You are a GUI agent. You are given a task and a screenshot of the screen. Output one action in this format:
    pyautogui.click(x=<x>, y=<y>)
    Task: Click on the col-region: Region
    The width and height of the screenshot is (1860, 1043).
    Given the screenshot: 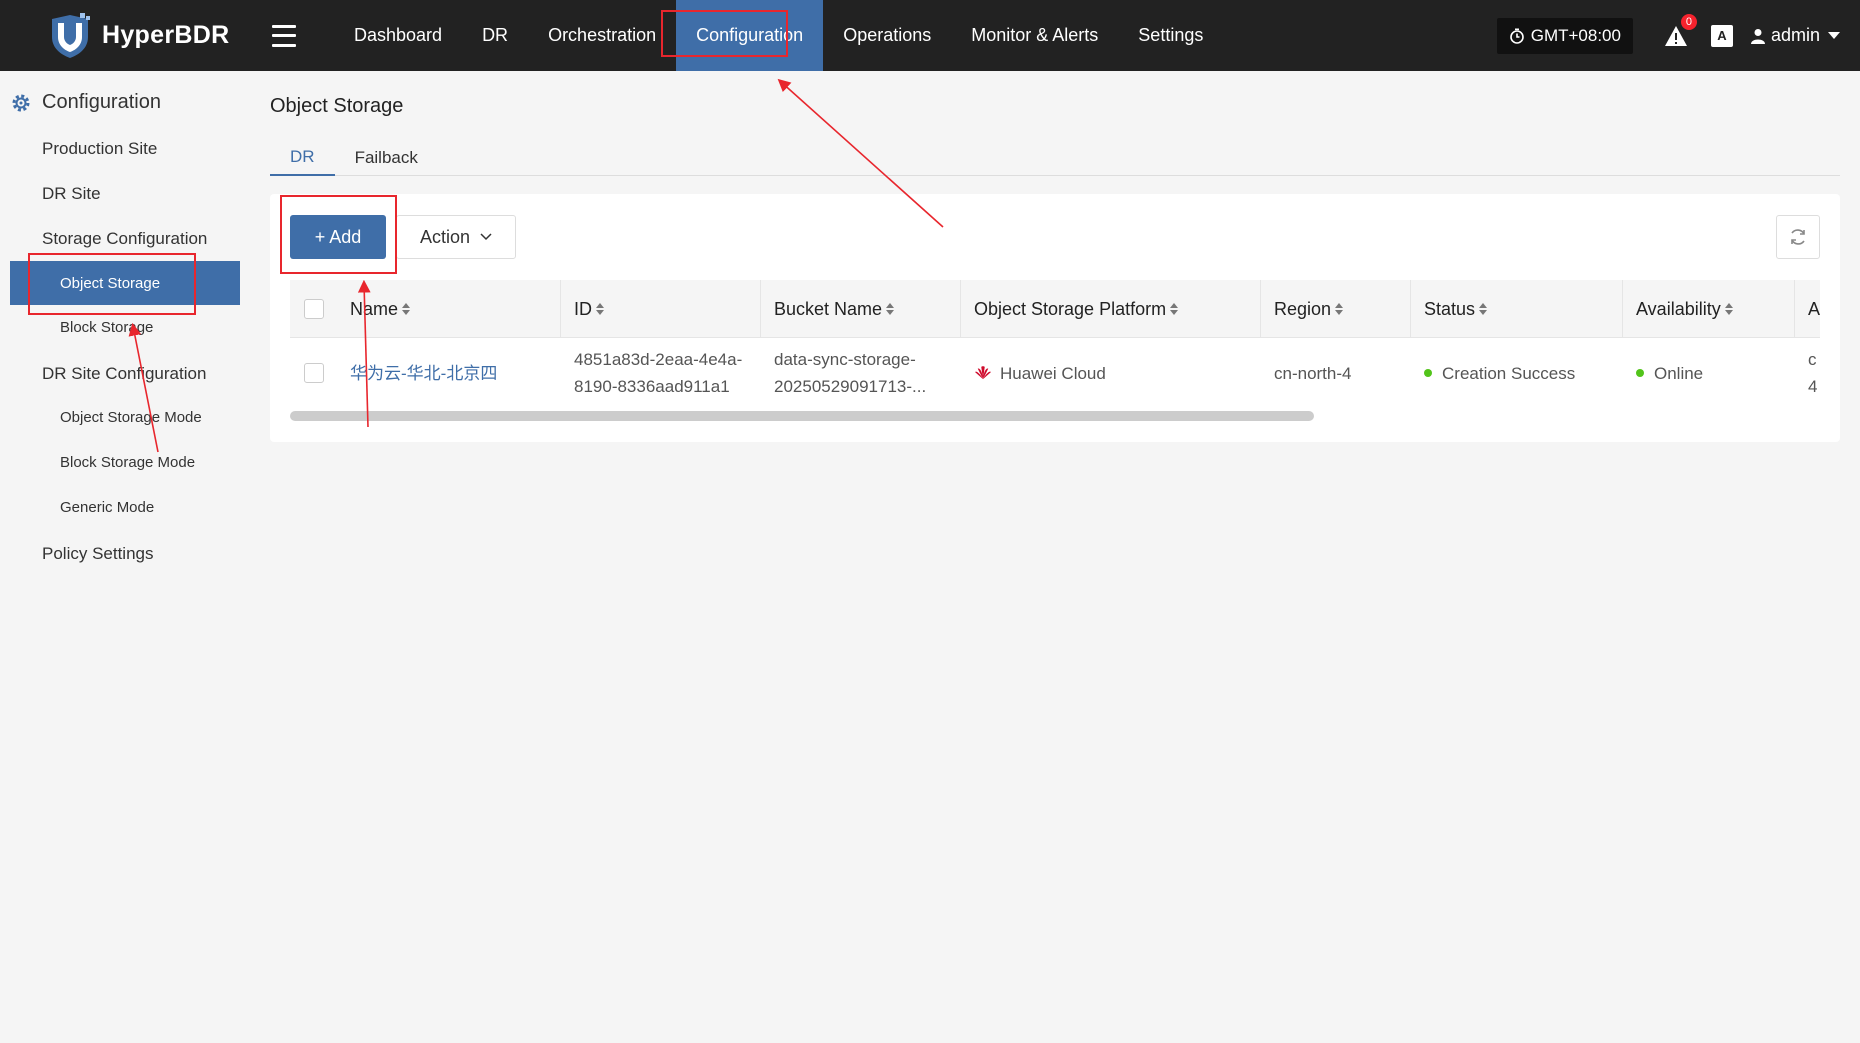 What is the action you would take?
    pyautogui.click(x=1309, y=309)
    